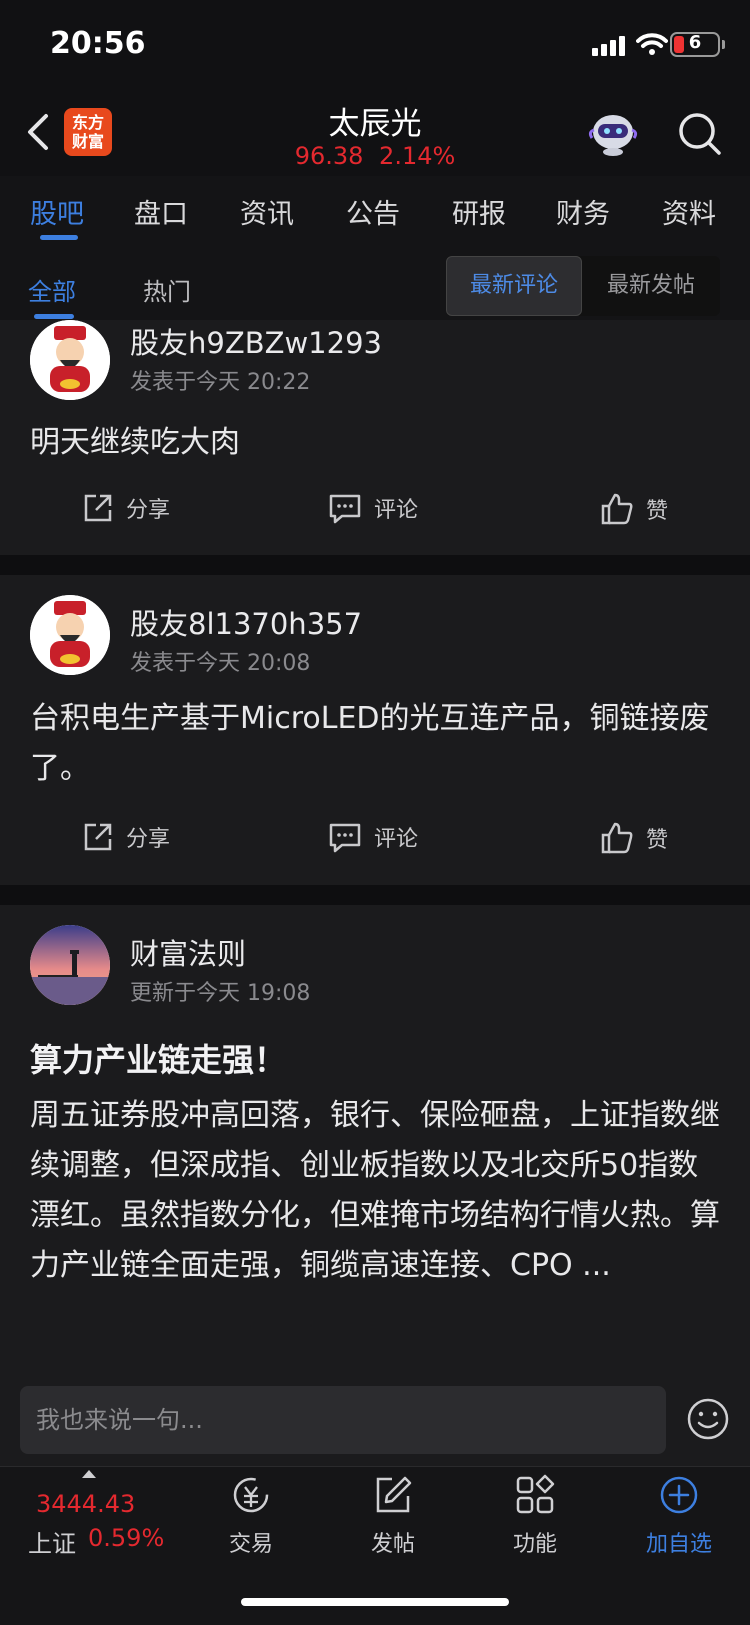 The image size is (750, 1625). What do you see at coordinates (188, 952) in the screenshot?
I see `post-username: 财富法则` at bounding box center [188, 952].